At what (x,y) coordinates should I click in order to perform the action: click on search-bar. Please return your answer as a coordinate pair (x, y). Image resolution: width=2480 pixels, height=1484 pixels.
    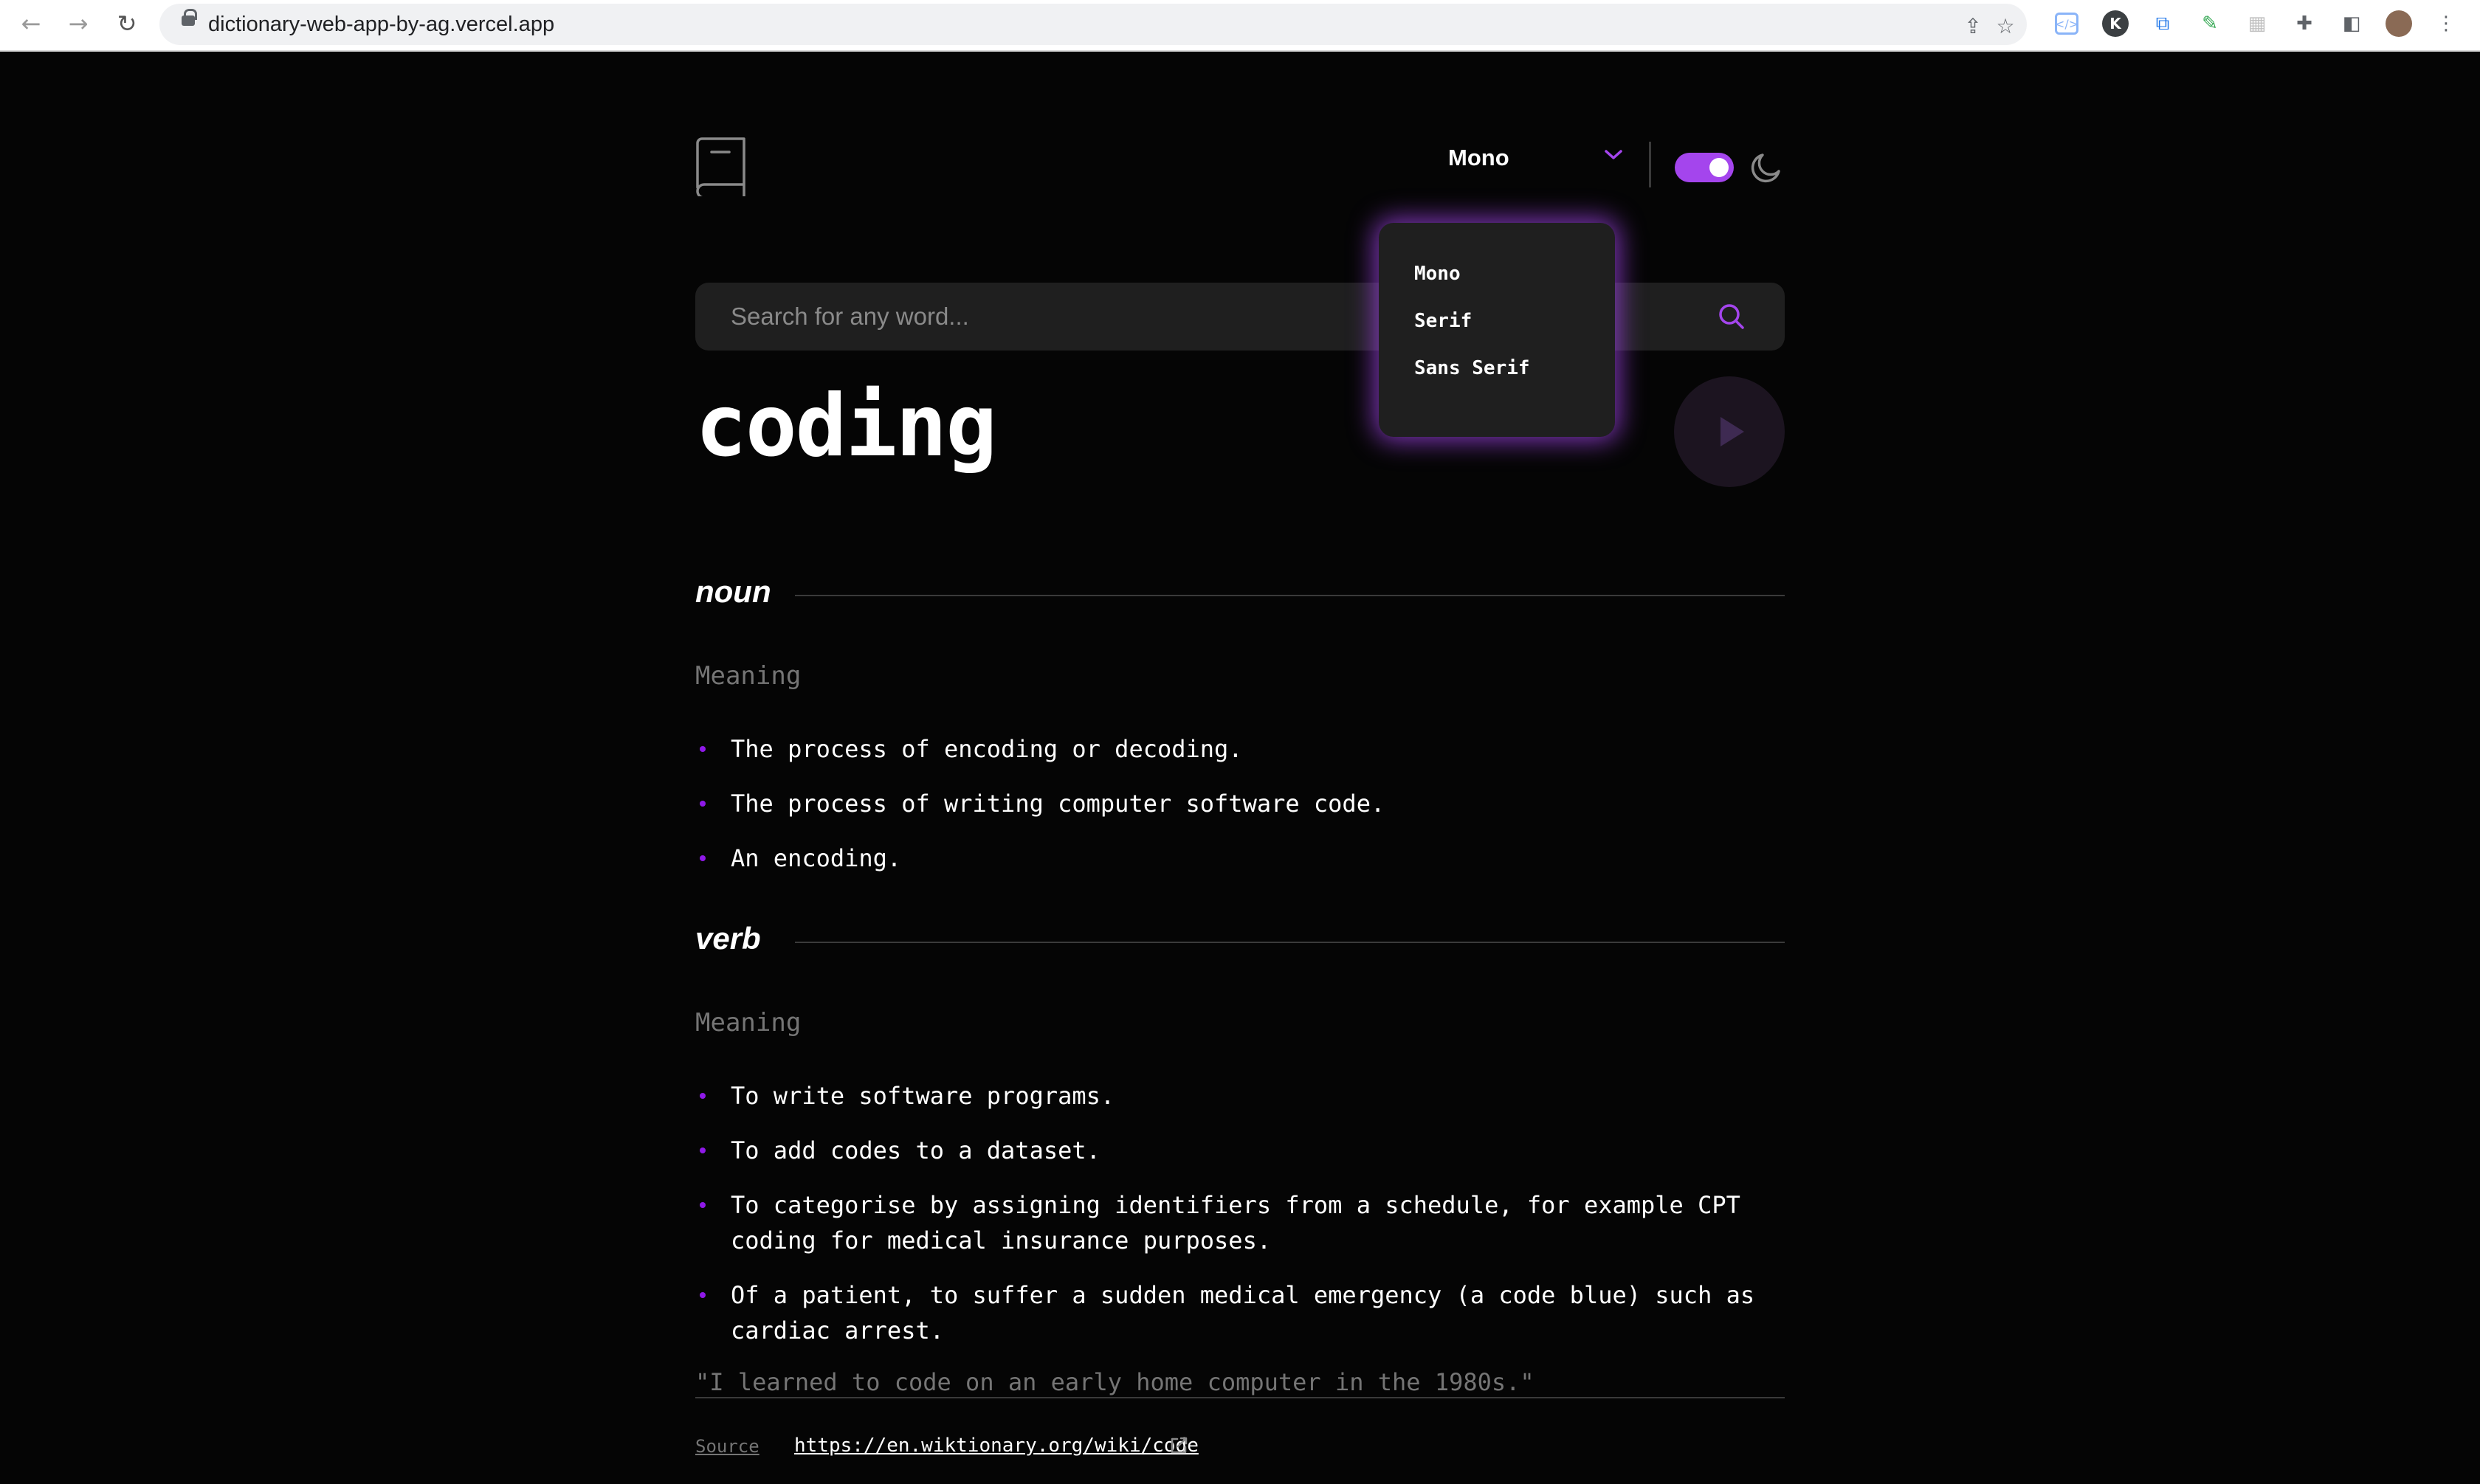
    Looking at the image, I should click on (1240, 317).